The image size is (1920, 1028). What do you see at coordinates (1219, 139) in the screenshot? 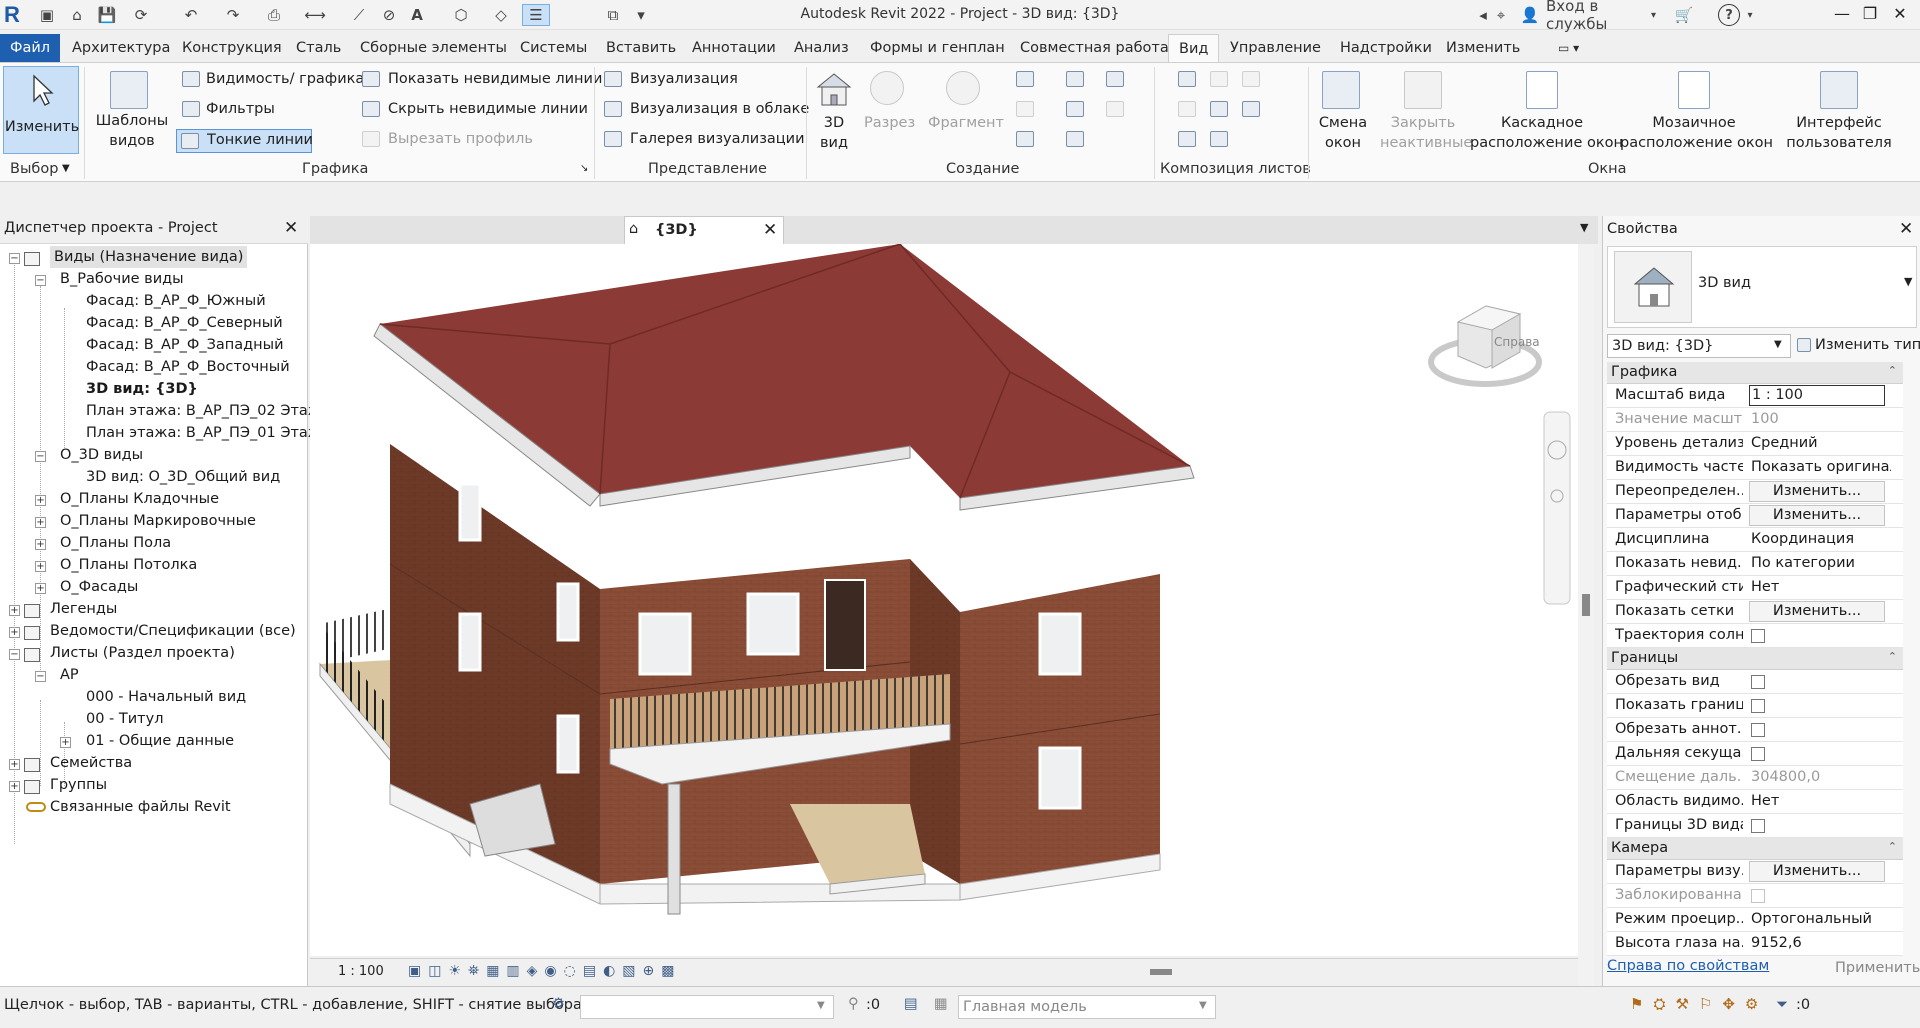
I see `viewports-icon` at bounding box center [1219, 139].